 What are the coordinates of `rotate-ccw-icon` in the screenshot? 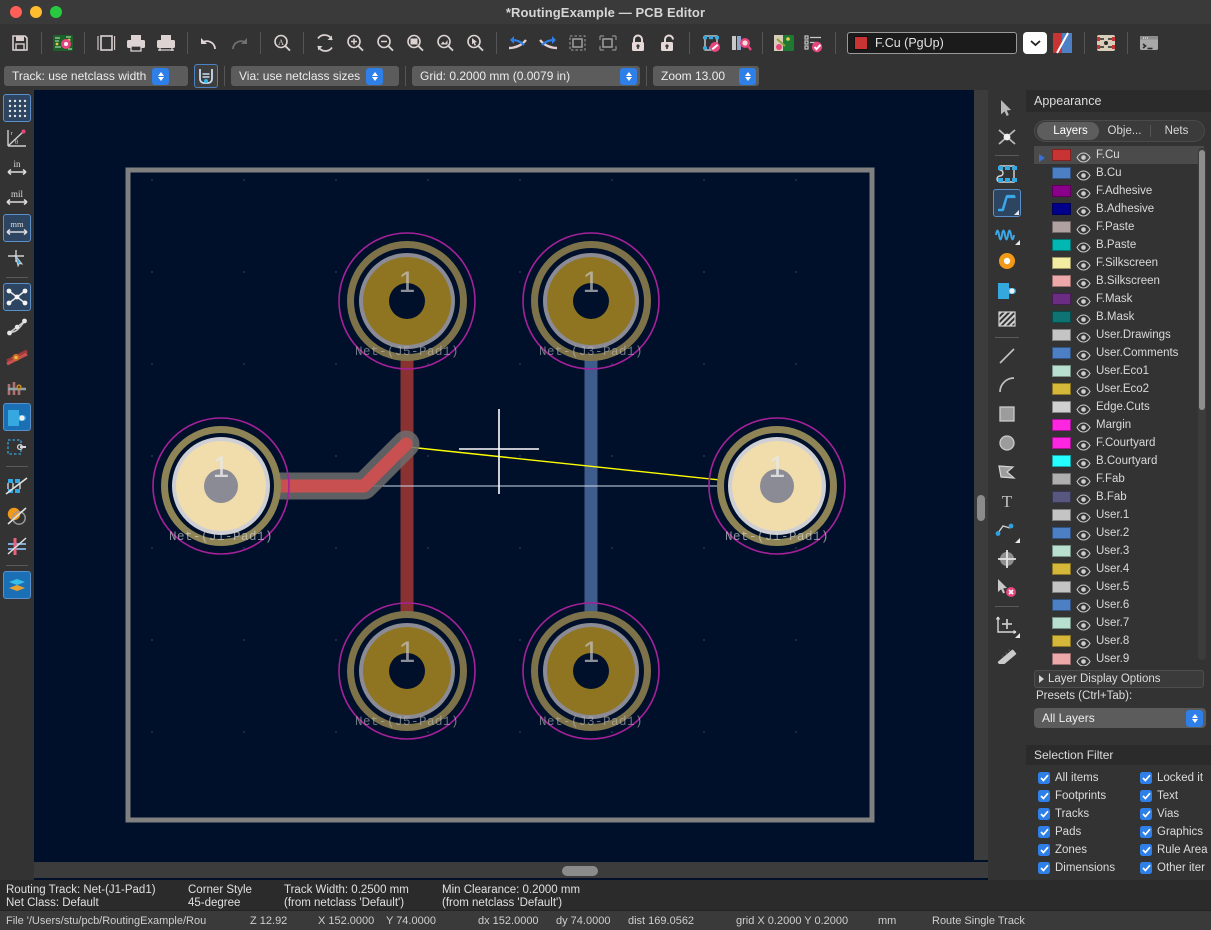 It's located at (518, 43).